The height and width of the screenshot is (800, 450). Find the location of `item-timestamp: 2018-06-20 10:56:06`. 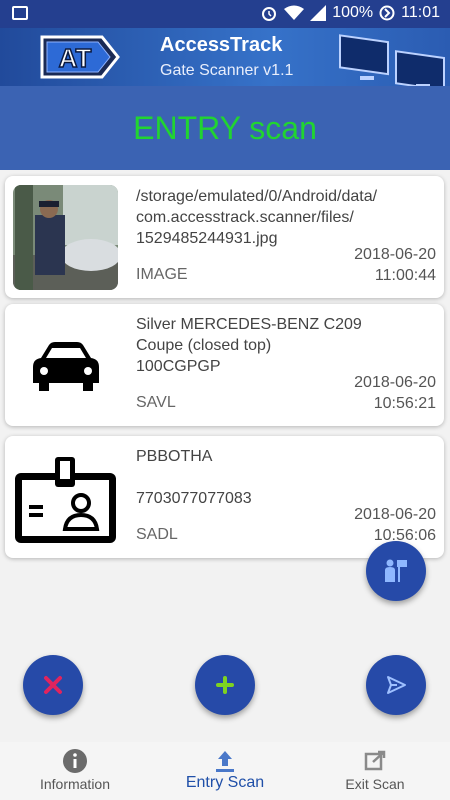

item-timestamp: 2018-06-20 10:56:06 is located at coordinates (395, 525).